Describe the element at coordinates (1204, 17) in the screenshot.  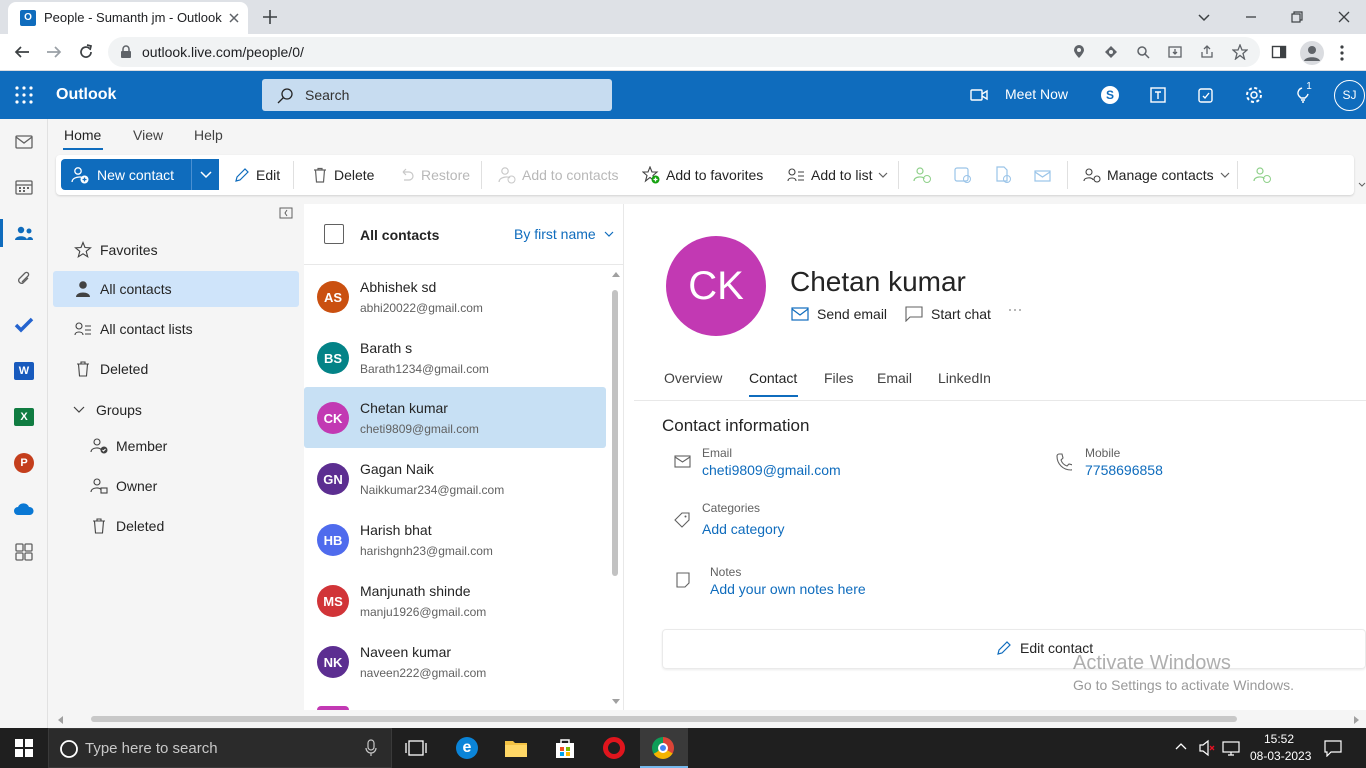
I see `tab-search-chevron-icon` at that location.